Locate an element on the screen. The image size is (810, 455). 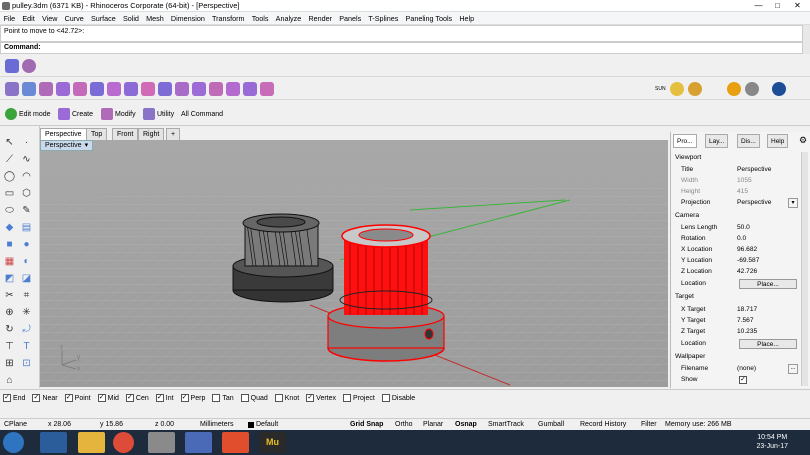
create-button: Create is located at coordinates (75, 114).